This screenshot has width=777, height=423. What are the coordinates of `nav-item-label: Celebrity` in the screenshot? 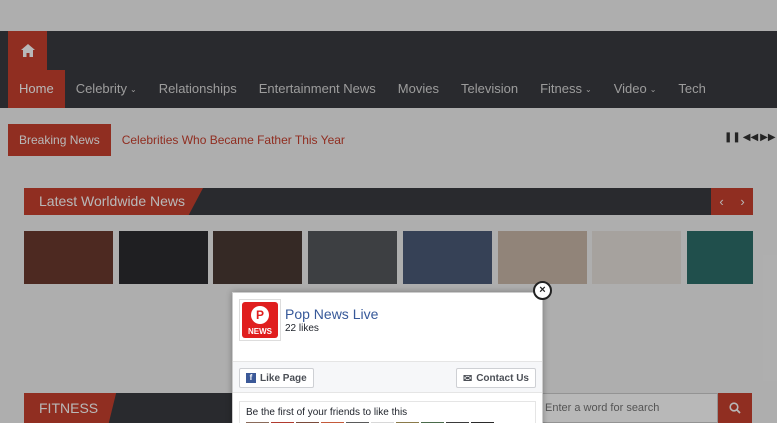 It's located at (101, 88).